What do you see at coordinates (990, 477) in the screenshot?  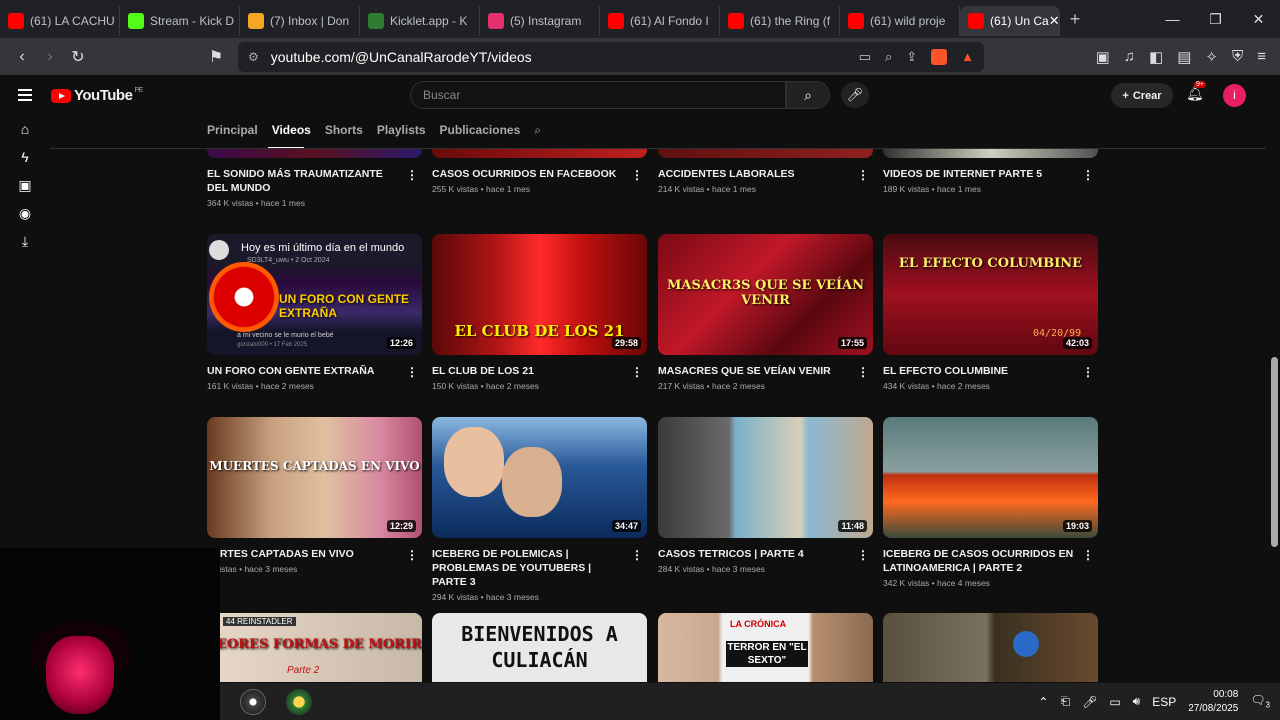 I see `video-thumbnail: 19:03` at bounding box center [990, 477].